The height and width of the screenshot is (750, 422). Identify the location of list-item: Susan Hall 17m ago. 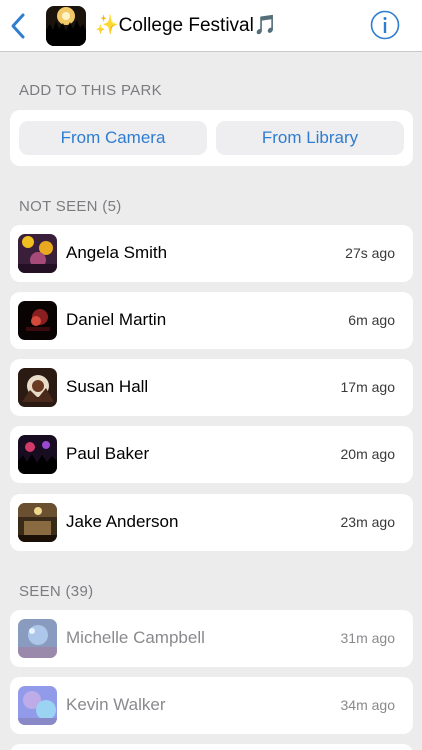
(211, 387).